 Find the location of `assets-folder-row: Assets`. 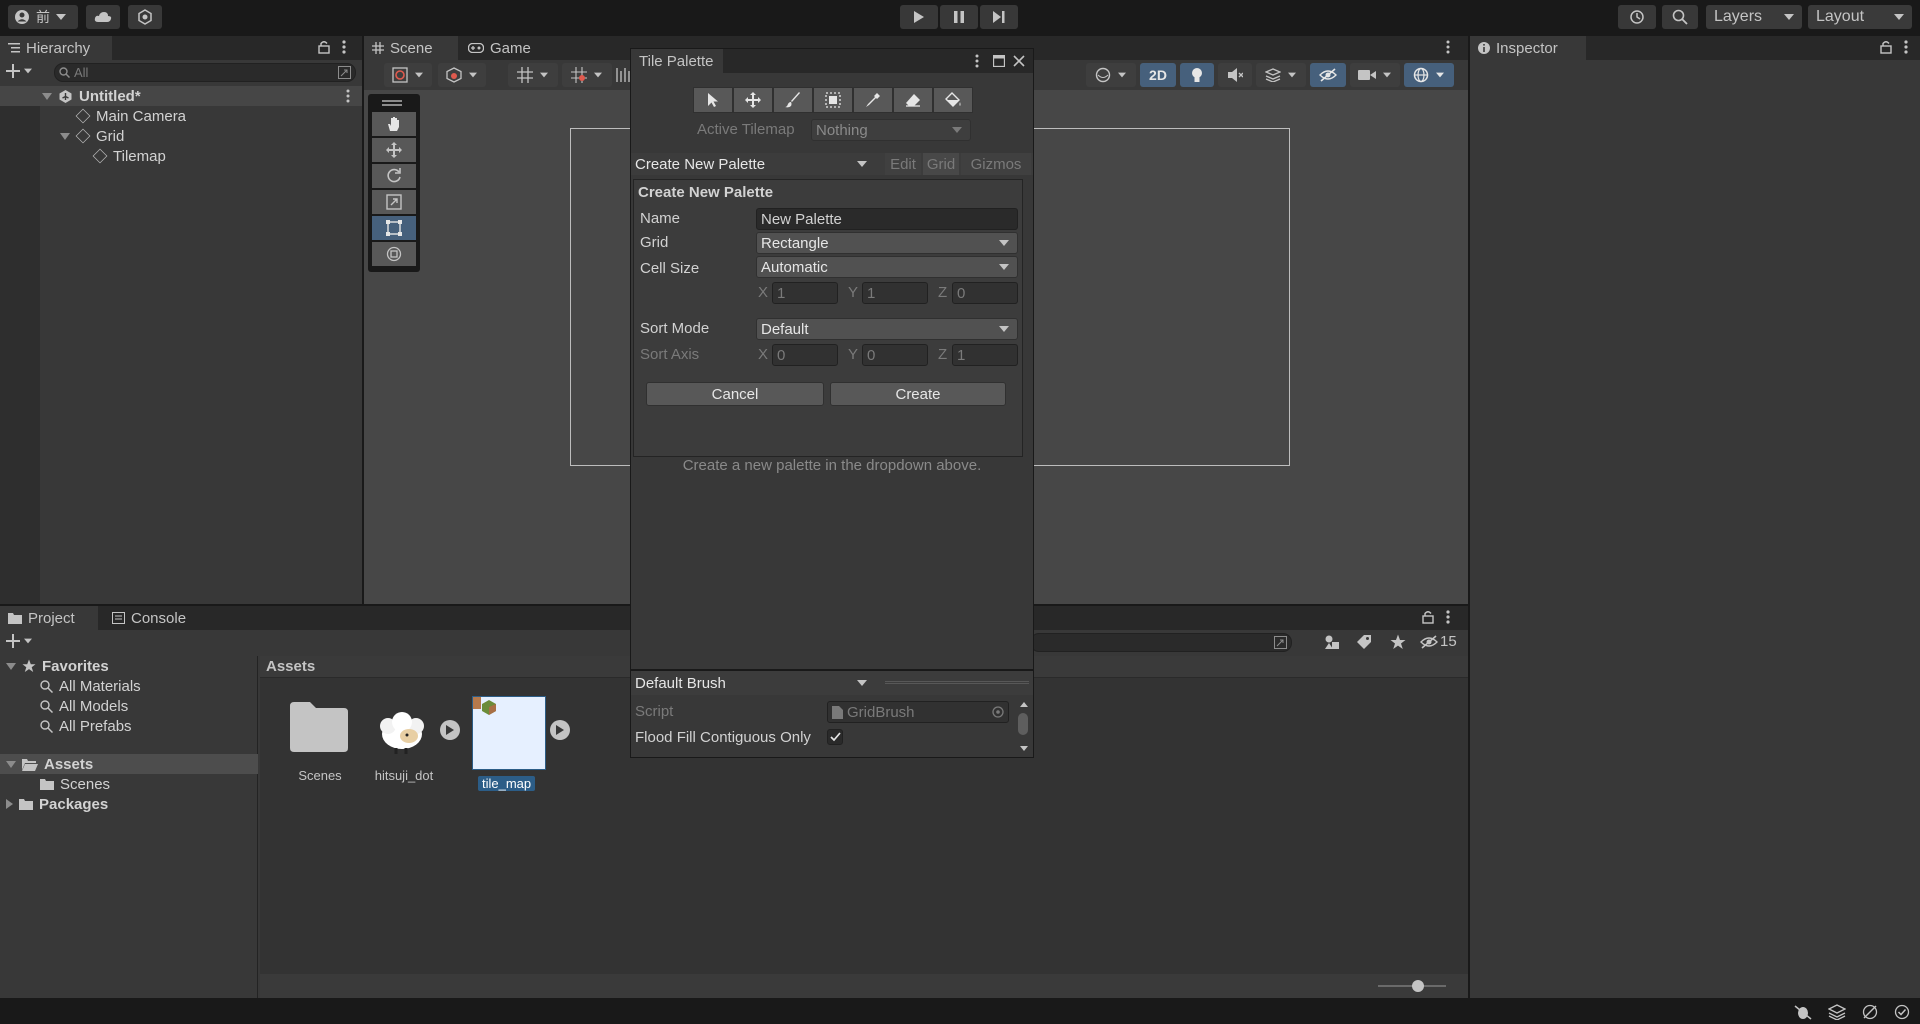

assets-folder-row: Assets is located at coordinates (129, 764).